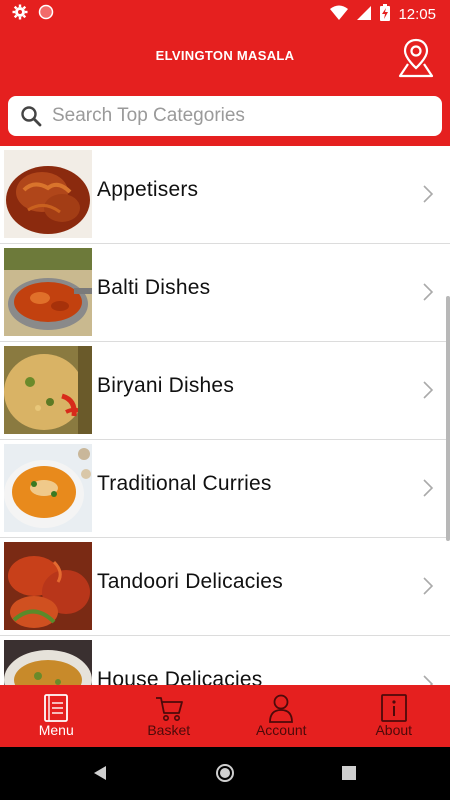 Image resolution: width=450 pixels, height=800 pixels. I want to click on status-time: 12:05, so click(417, 14).